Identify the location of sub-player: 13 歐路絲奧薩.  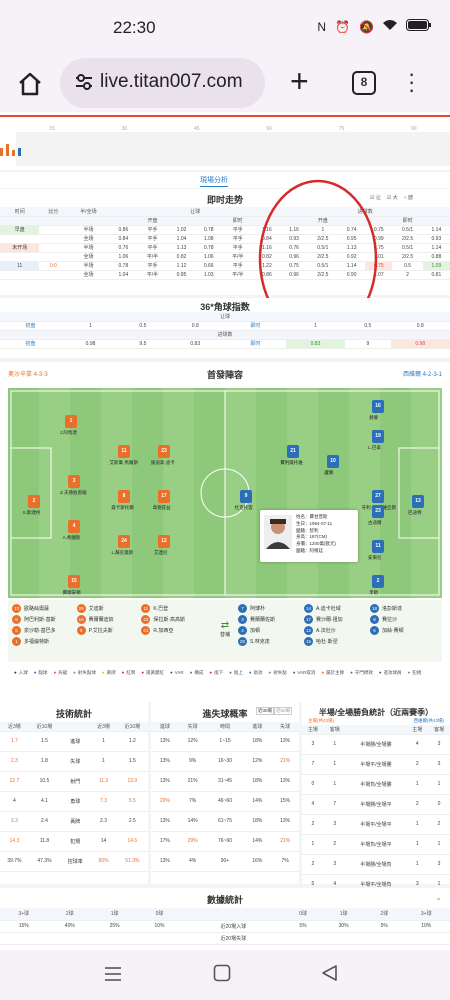
(44, 608).